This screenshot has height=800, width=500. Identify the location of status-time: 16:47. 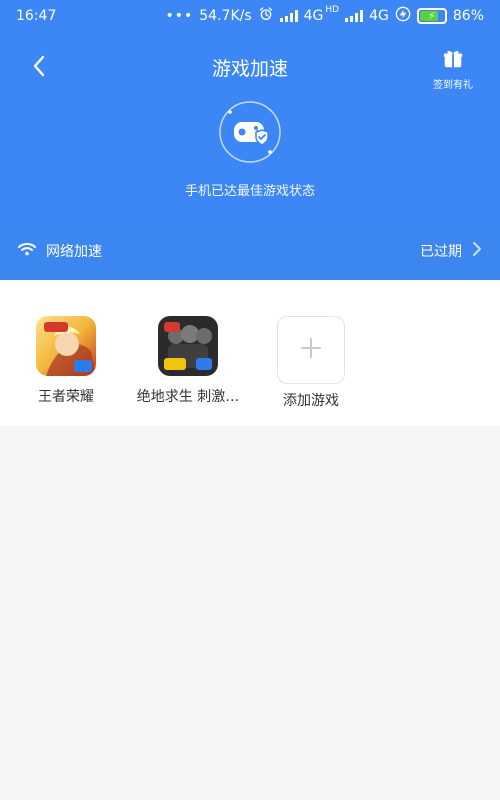
(36, 16).